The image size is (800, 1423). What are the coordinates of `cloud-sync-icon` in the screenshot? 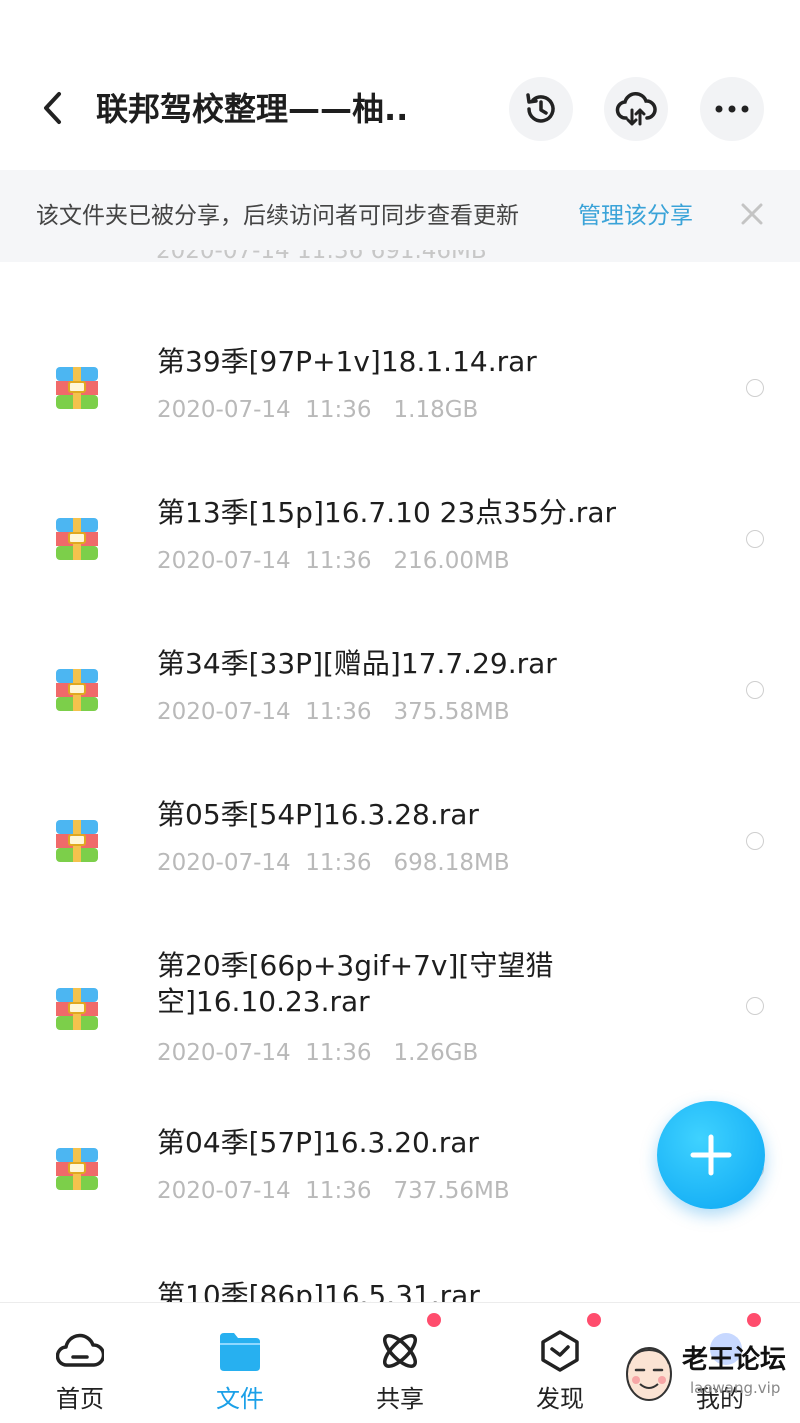 It's located at (636, 109).